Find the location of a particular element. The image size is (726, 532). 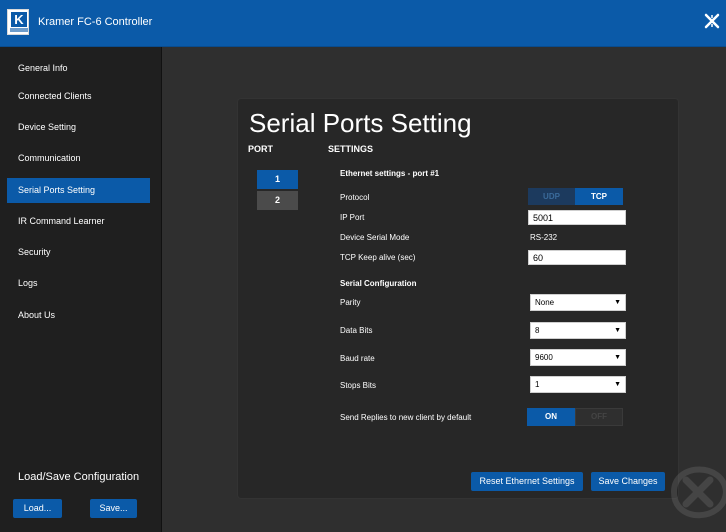

parity-label: Parity is located at coordinates (350, 302).